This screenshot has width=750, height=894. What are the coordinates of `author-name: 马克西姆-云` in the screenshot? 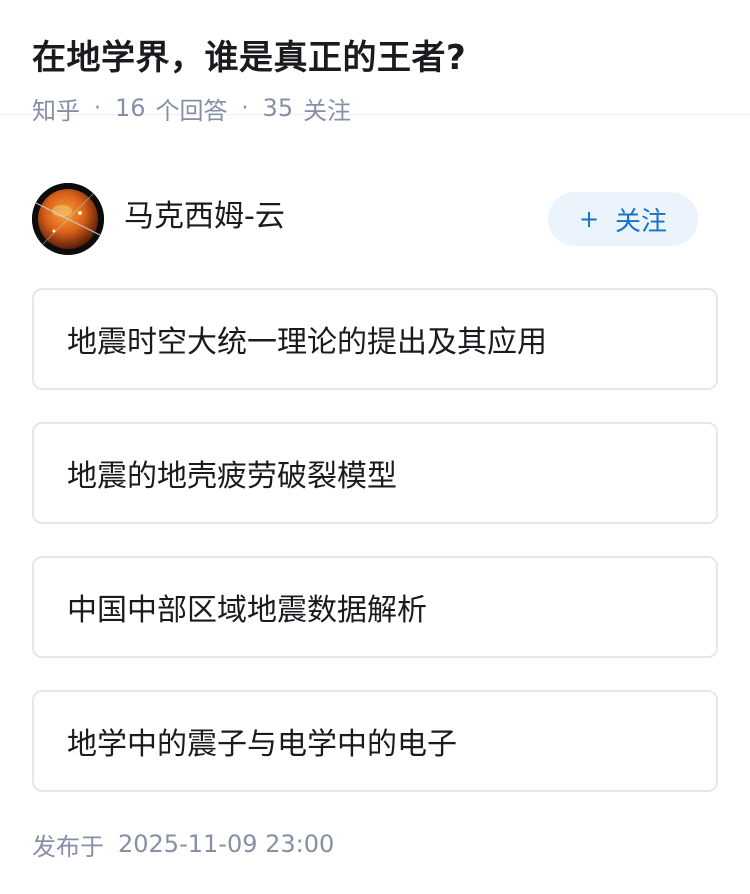 It's located at (204, 217).